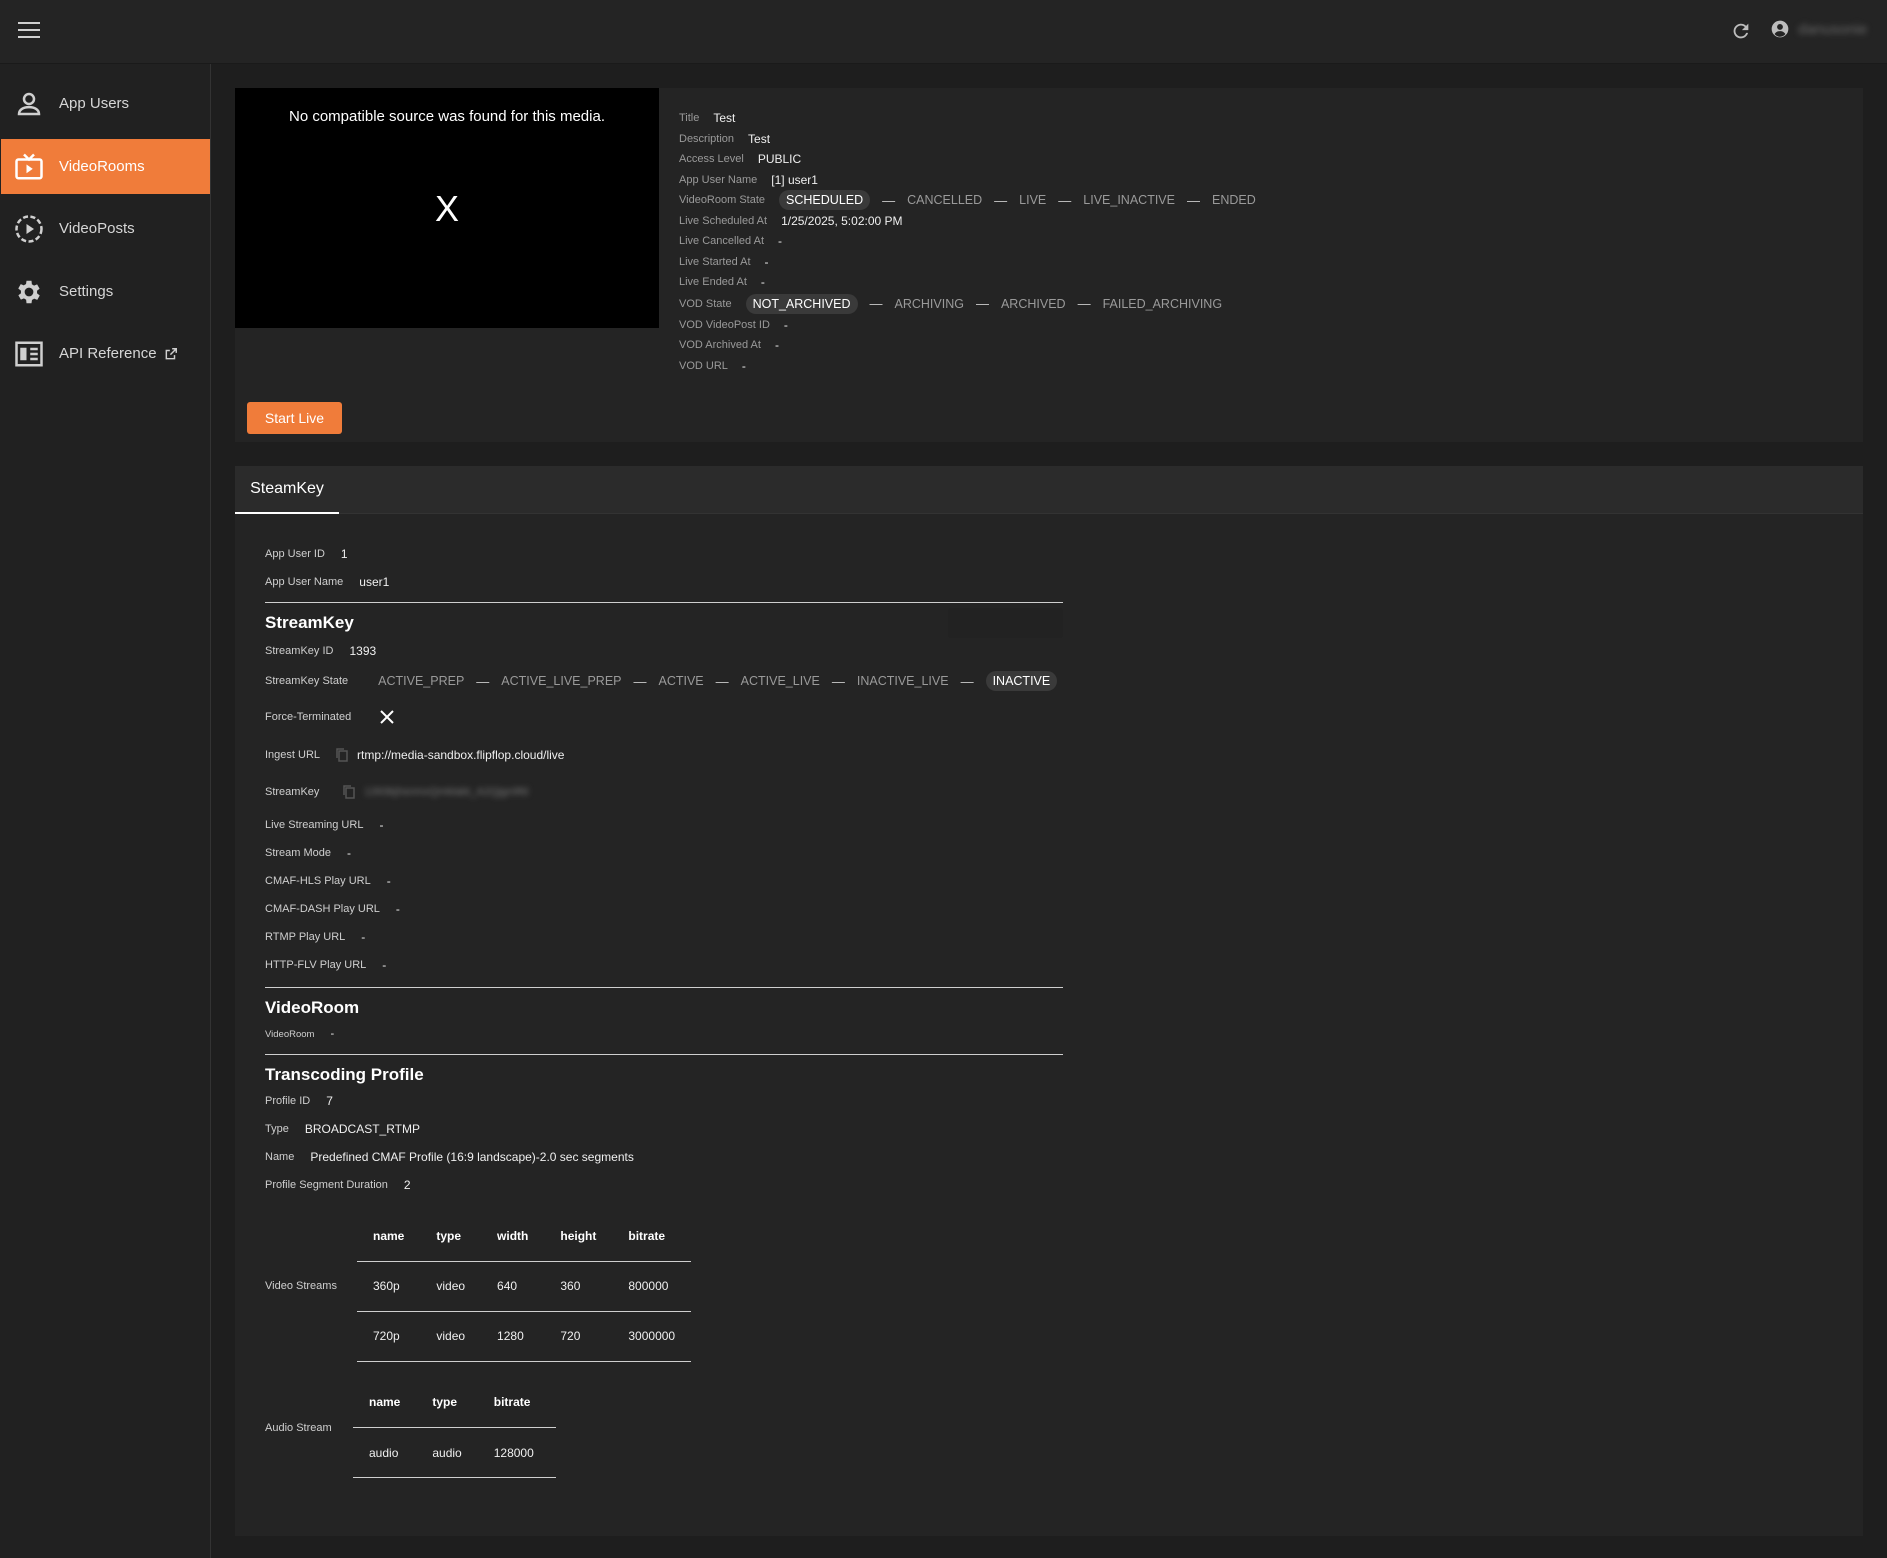  I want to click on state-live: LIVE, so click(1033, 200).